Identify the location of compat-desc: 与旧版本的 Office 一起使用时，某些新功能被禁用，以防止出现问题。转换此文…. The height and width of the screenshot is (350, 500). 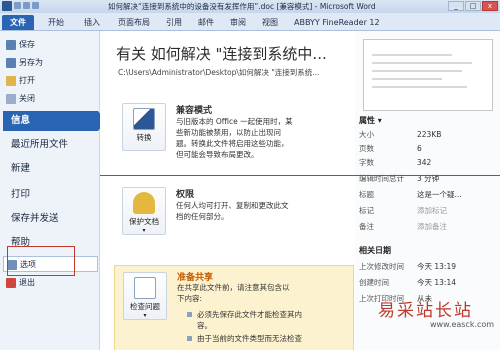
(234, 138).